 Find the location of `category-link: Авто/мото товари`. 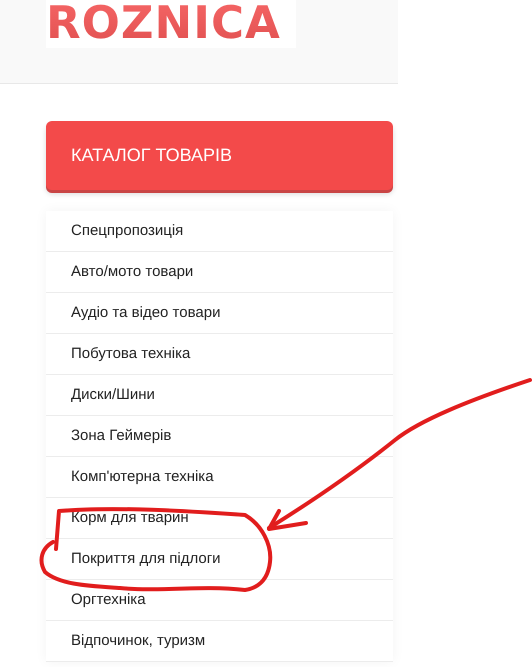

category-link: Авто/мото товари is located at coordinates (132, 271).